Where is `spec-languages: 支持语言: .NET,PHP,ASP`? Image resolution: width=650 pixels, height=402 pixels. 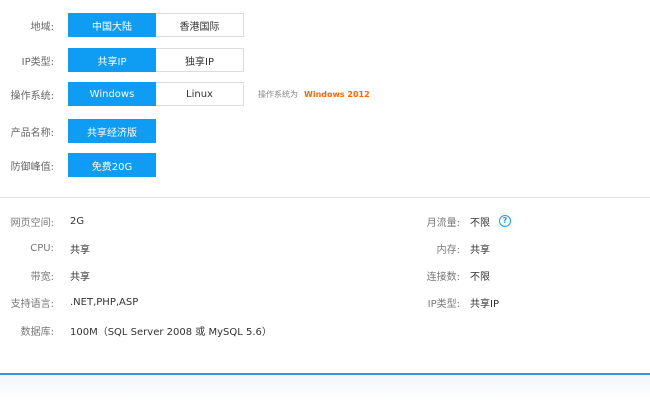 spec-languages: 支持语言: .NET,PHP,ASP is located at coordinates (69, 302).